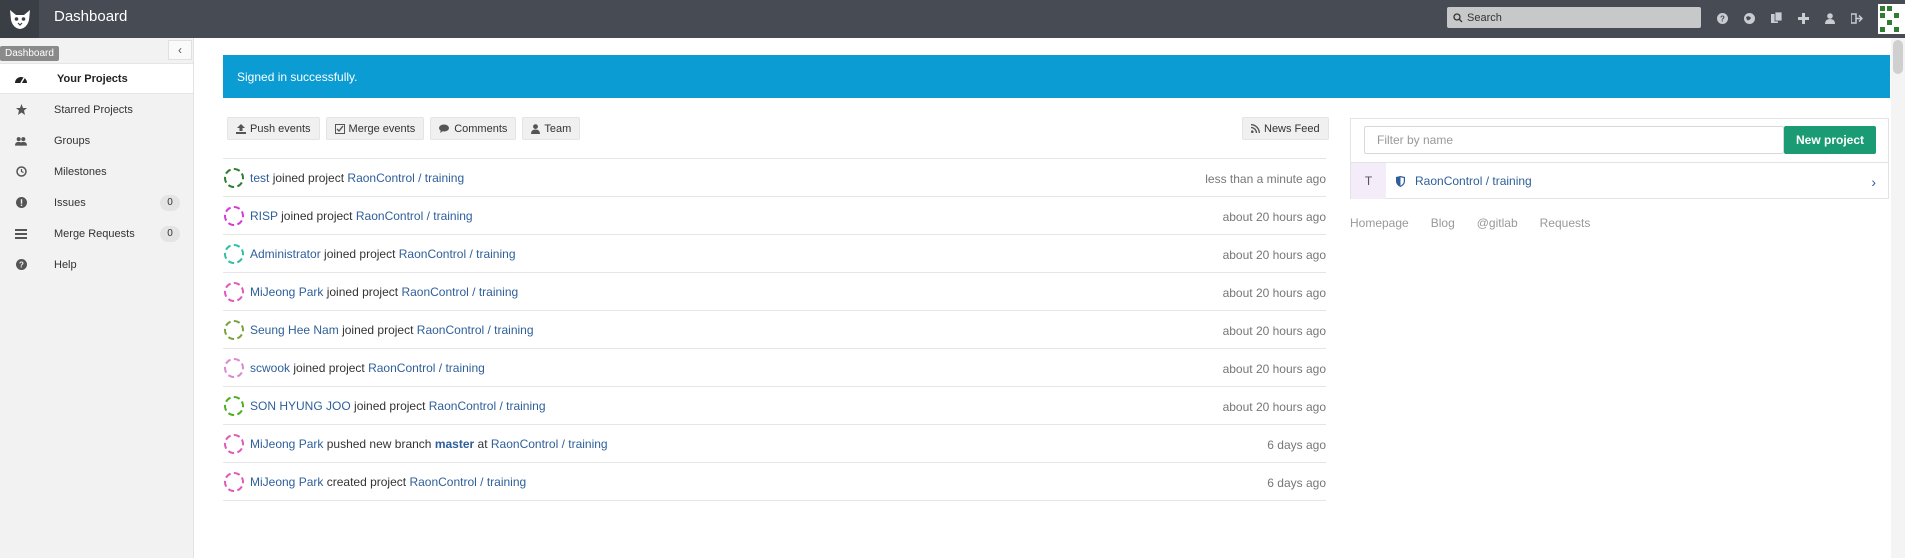 The width and height of the screenshot is (1905, 558). I want to click on footer-link-blog: Blog, so click(1443, 223).